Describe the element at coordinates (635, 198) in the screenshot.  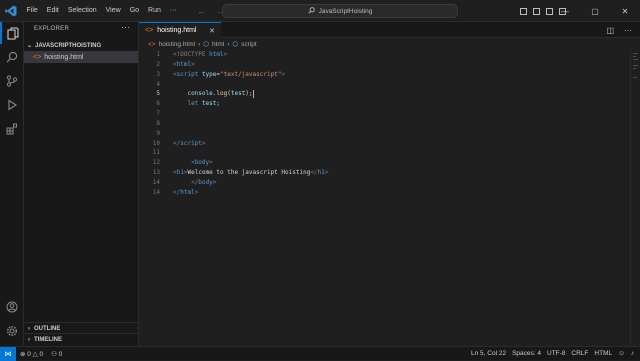
I see `editor-scrollbar` at that location.